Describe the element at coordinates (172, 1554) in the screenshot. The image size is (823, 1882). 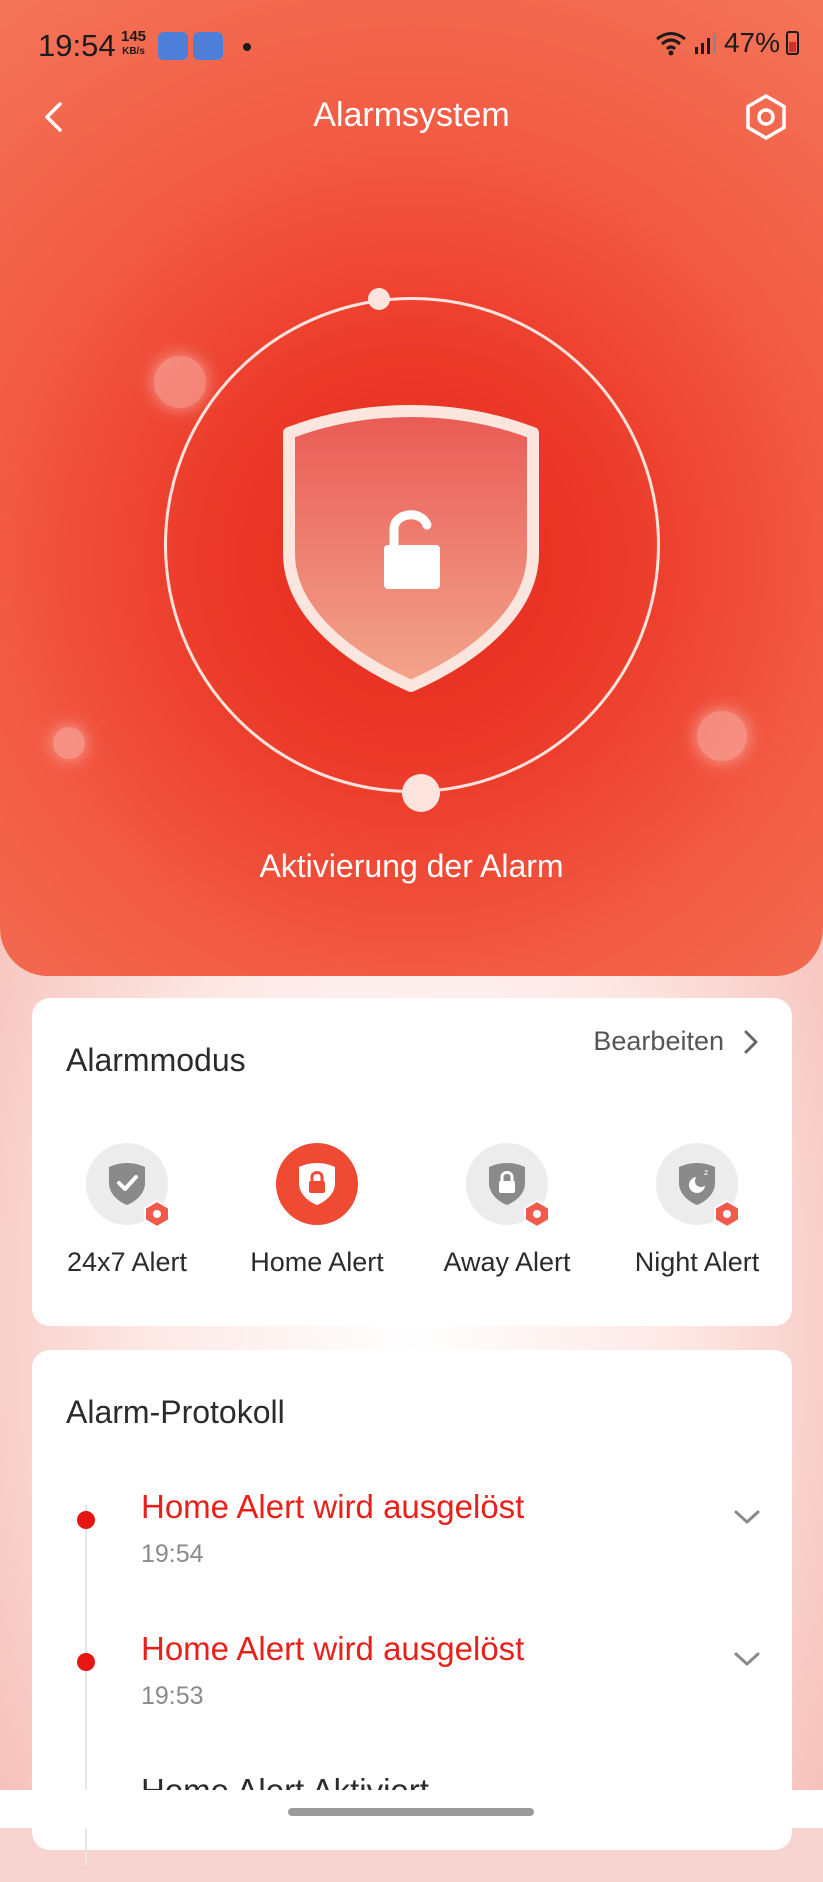
I see `log-entry-time: 19:54` at that location.